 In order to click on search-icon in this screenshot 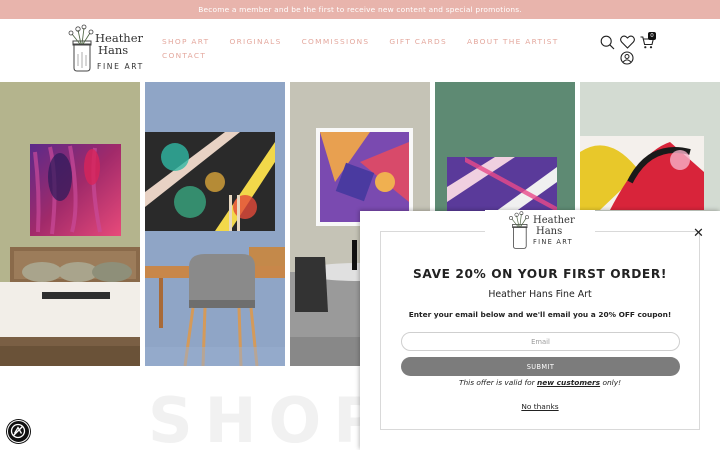, I will do `click(607, 42)`.